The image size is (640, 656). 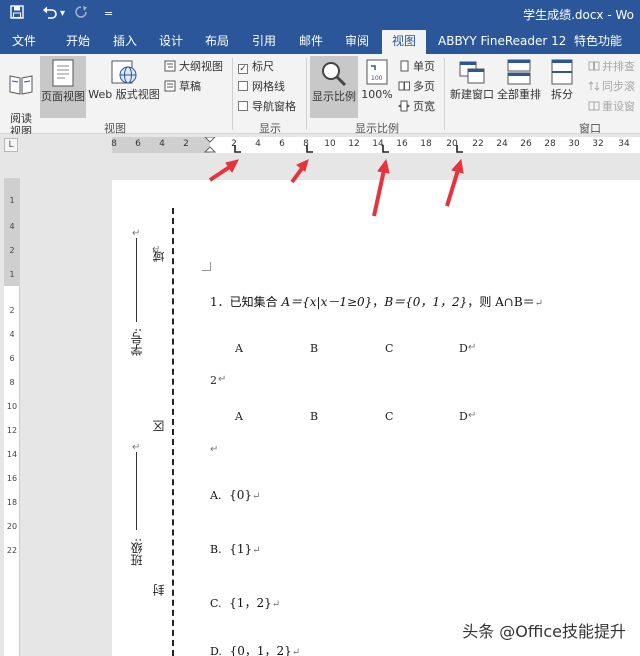 What do you see at coordinates (210, 145) in the screenshot?
I see `indent-marker-icon` at bounding box center [210, 145].